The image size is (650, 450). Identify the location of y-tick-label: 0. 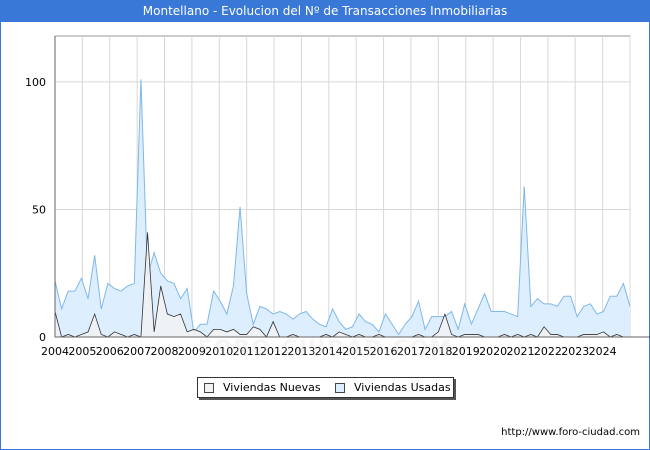
(42, 337).